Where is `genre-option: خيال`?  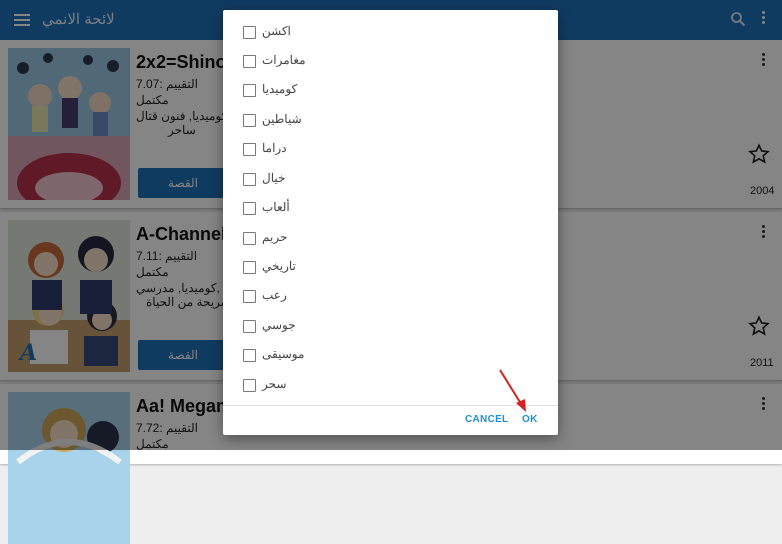
genre-option: خيال is located at coordinates (390, 181).